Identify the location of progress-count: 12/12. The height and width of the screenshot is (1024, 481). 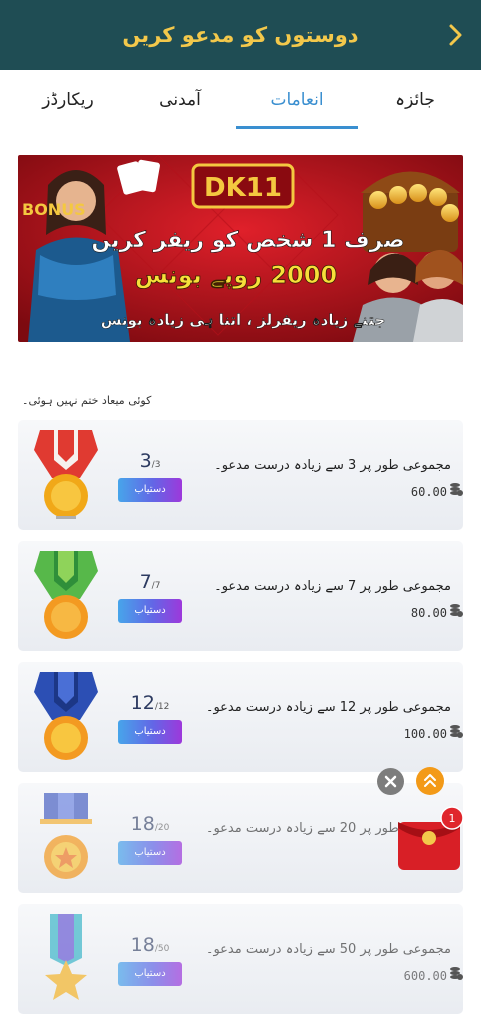
(150, 703).